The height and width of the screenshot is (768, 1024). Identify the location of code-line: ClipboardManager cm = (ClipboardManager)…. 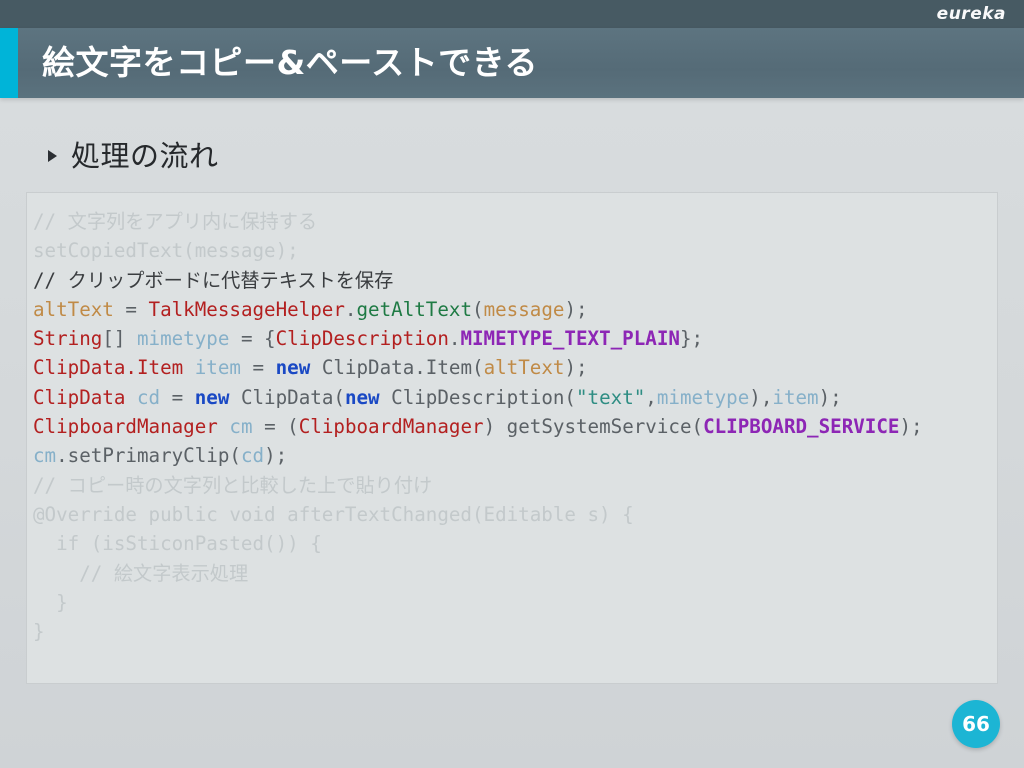
(515, 426).